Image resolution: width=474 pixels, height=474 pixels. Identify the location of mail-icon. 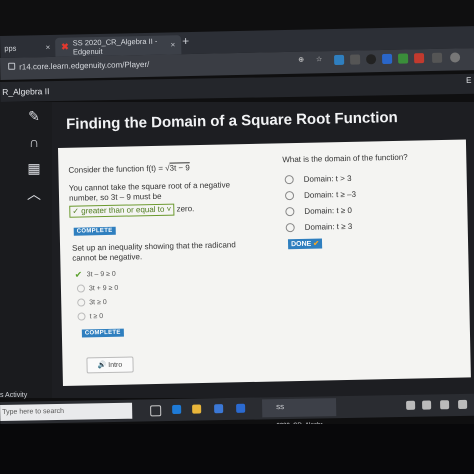
(241, 408).